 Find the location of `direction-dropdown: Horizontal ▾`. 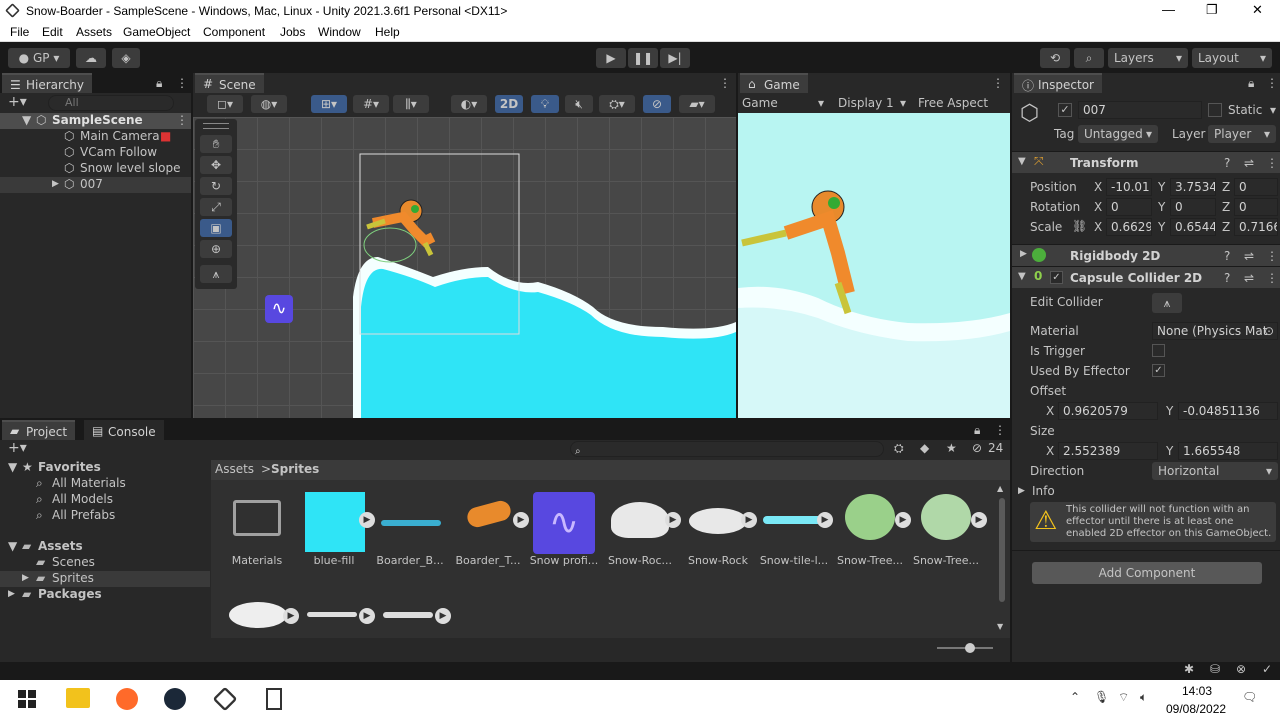

direction-dropdown: Horizontal ▾ is located at coordinates (1215, 471).